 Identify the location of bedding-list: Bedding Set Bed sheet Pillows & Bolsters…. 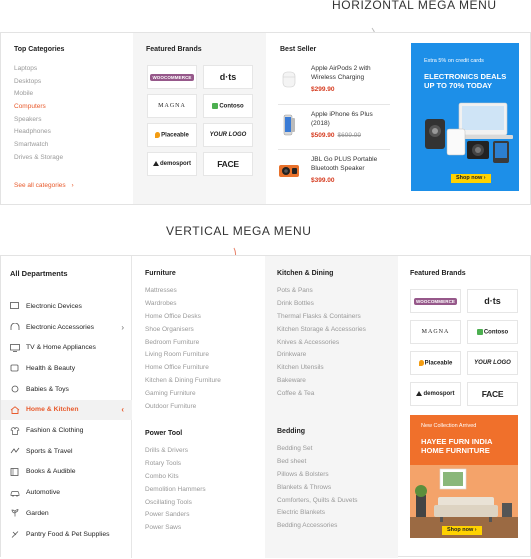
(317, 488).